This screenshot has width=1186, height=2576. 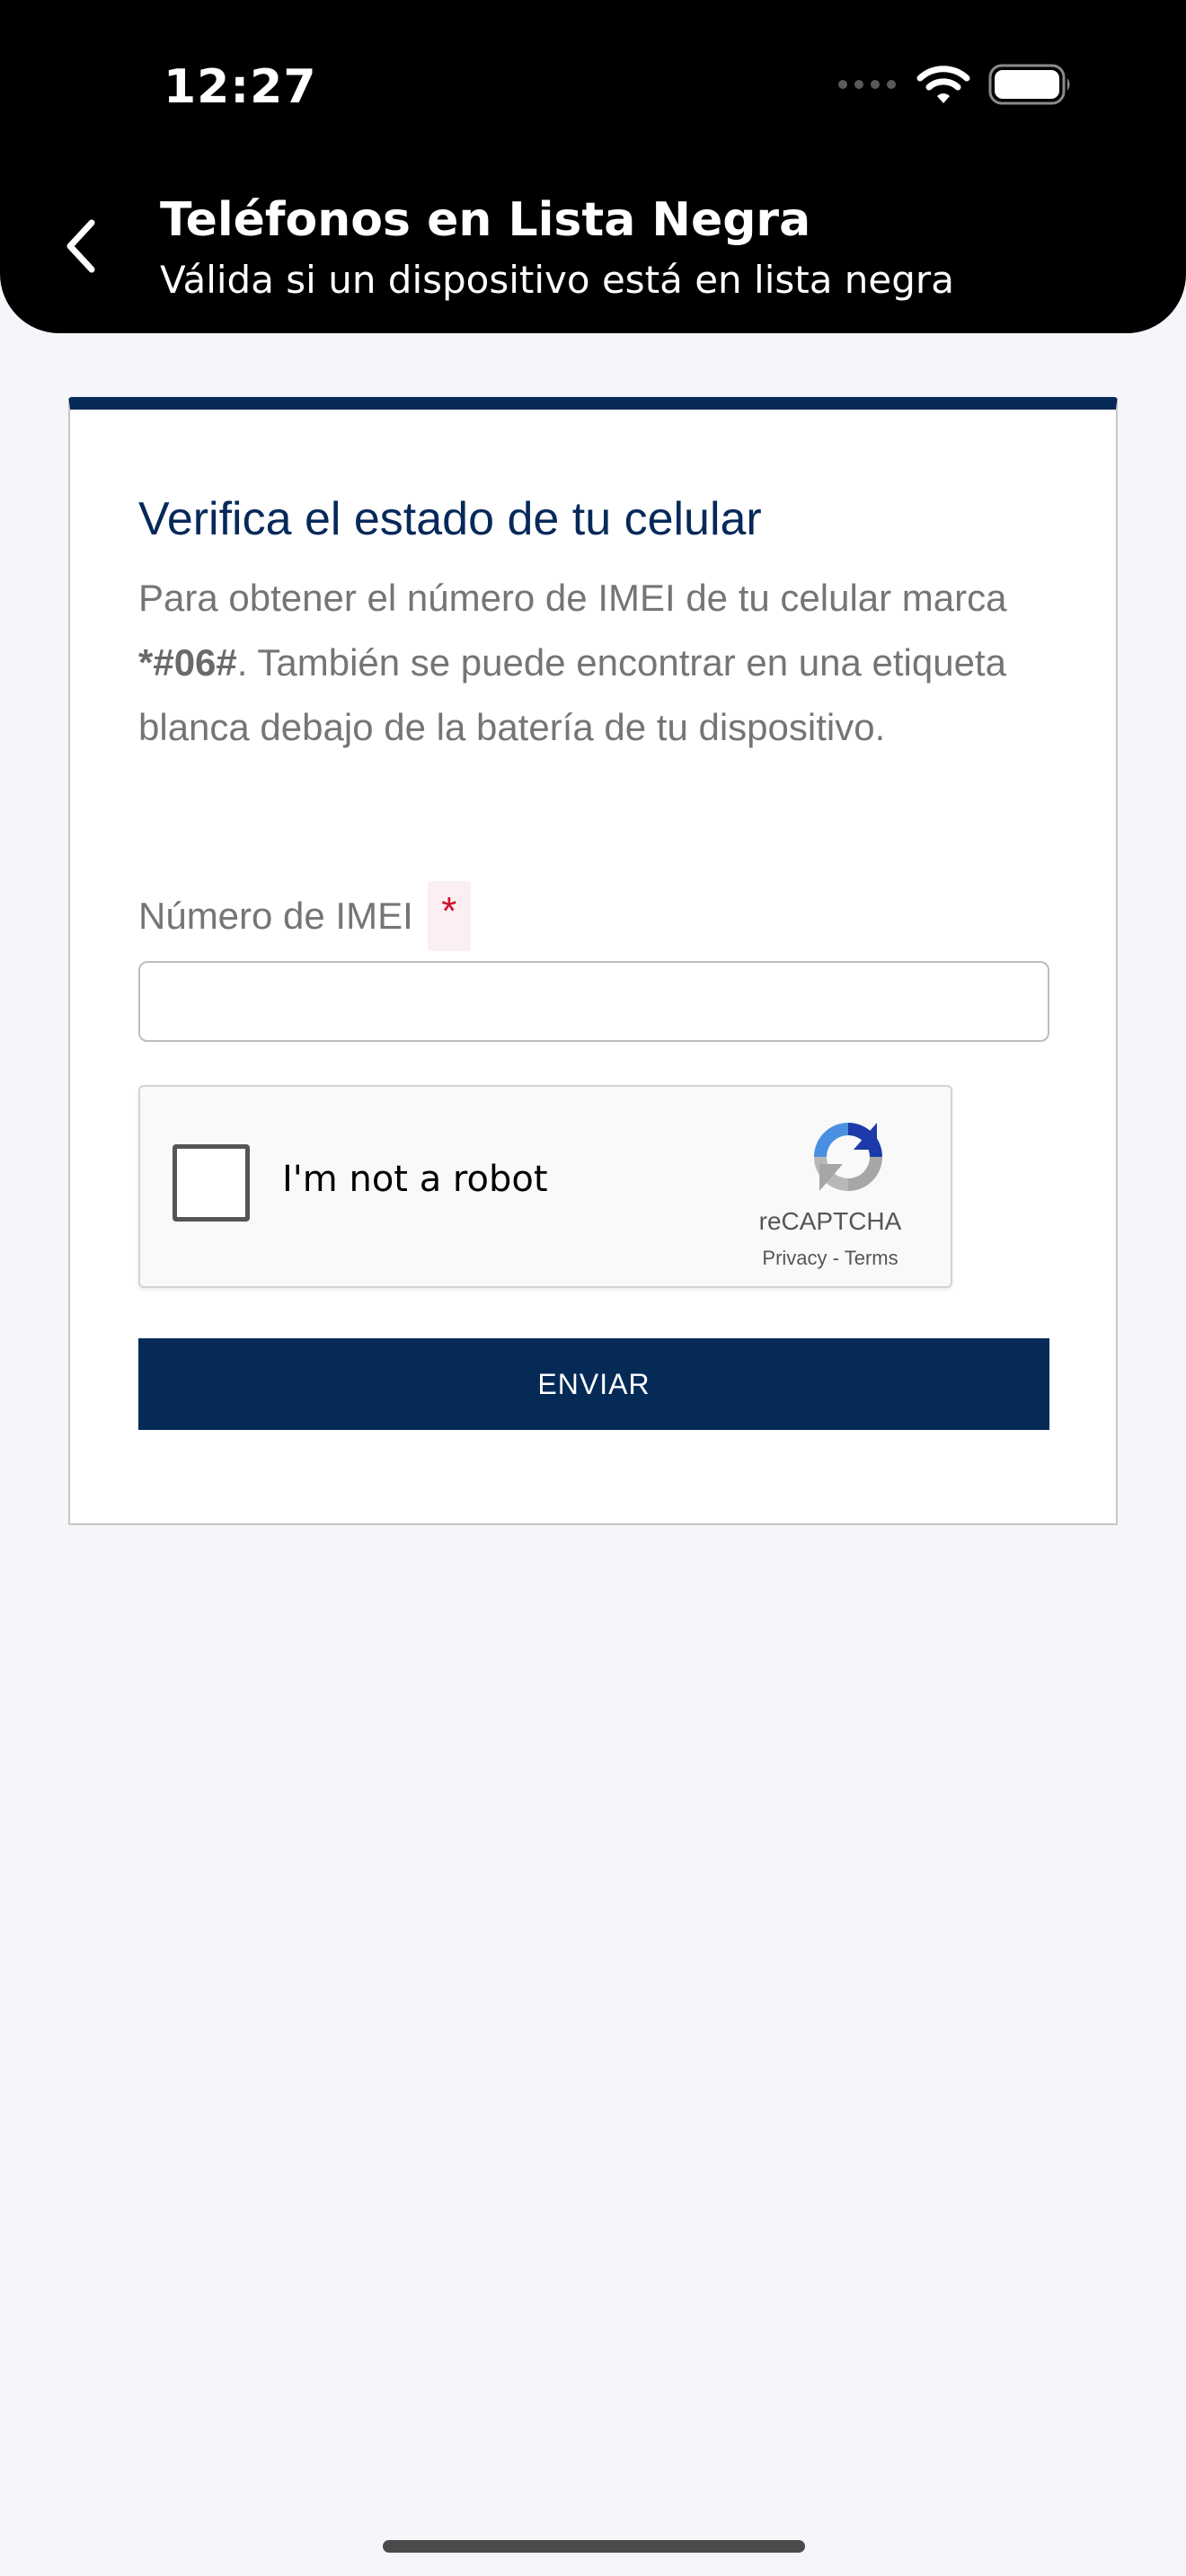 What do you see at coordinates (187, 662) in the screenshot?
I see `imei-code: *#06#` at bounding box center [187, 662].